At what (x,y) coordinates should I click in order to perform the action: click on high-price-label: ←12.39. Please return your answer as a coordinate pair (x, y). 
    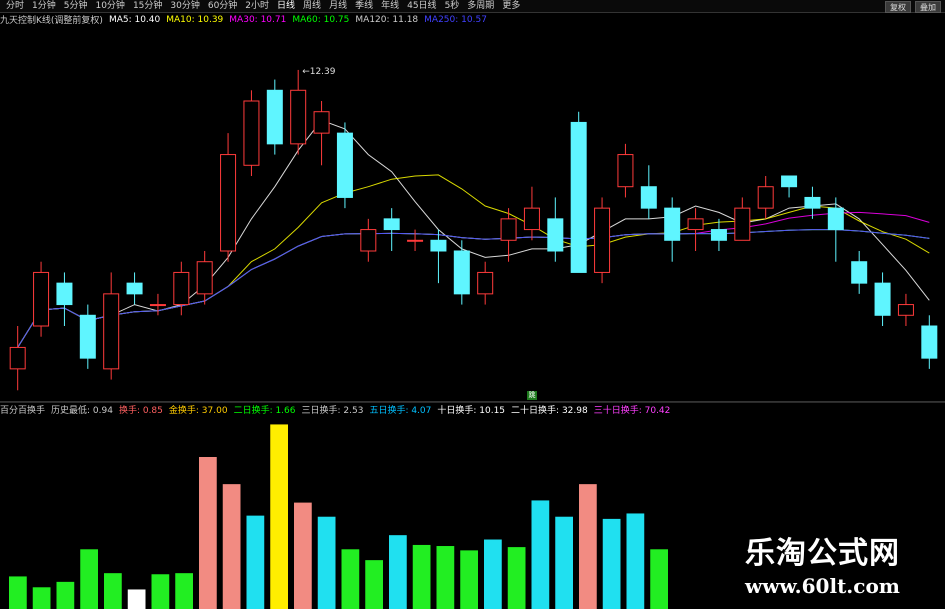
    Looking at the image, I should click on (319, 72).